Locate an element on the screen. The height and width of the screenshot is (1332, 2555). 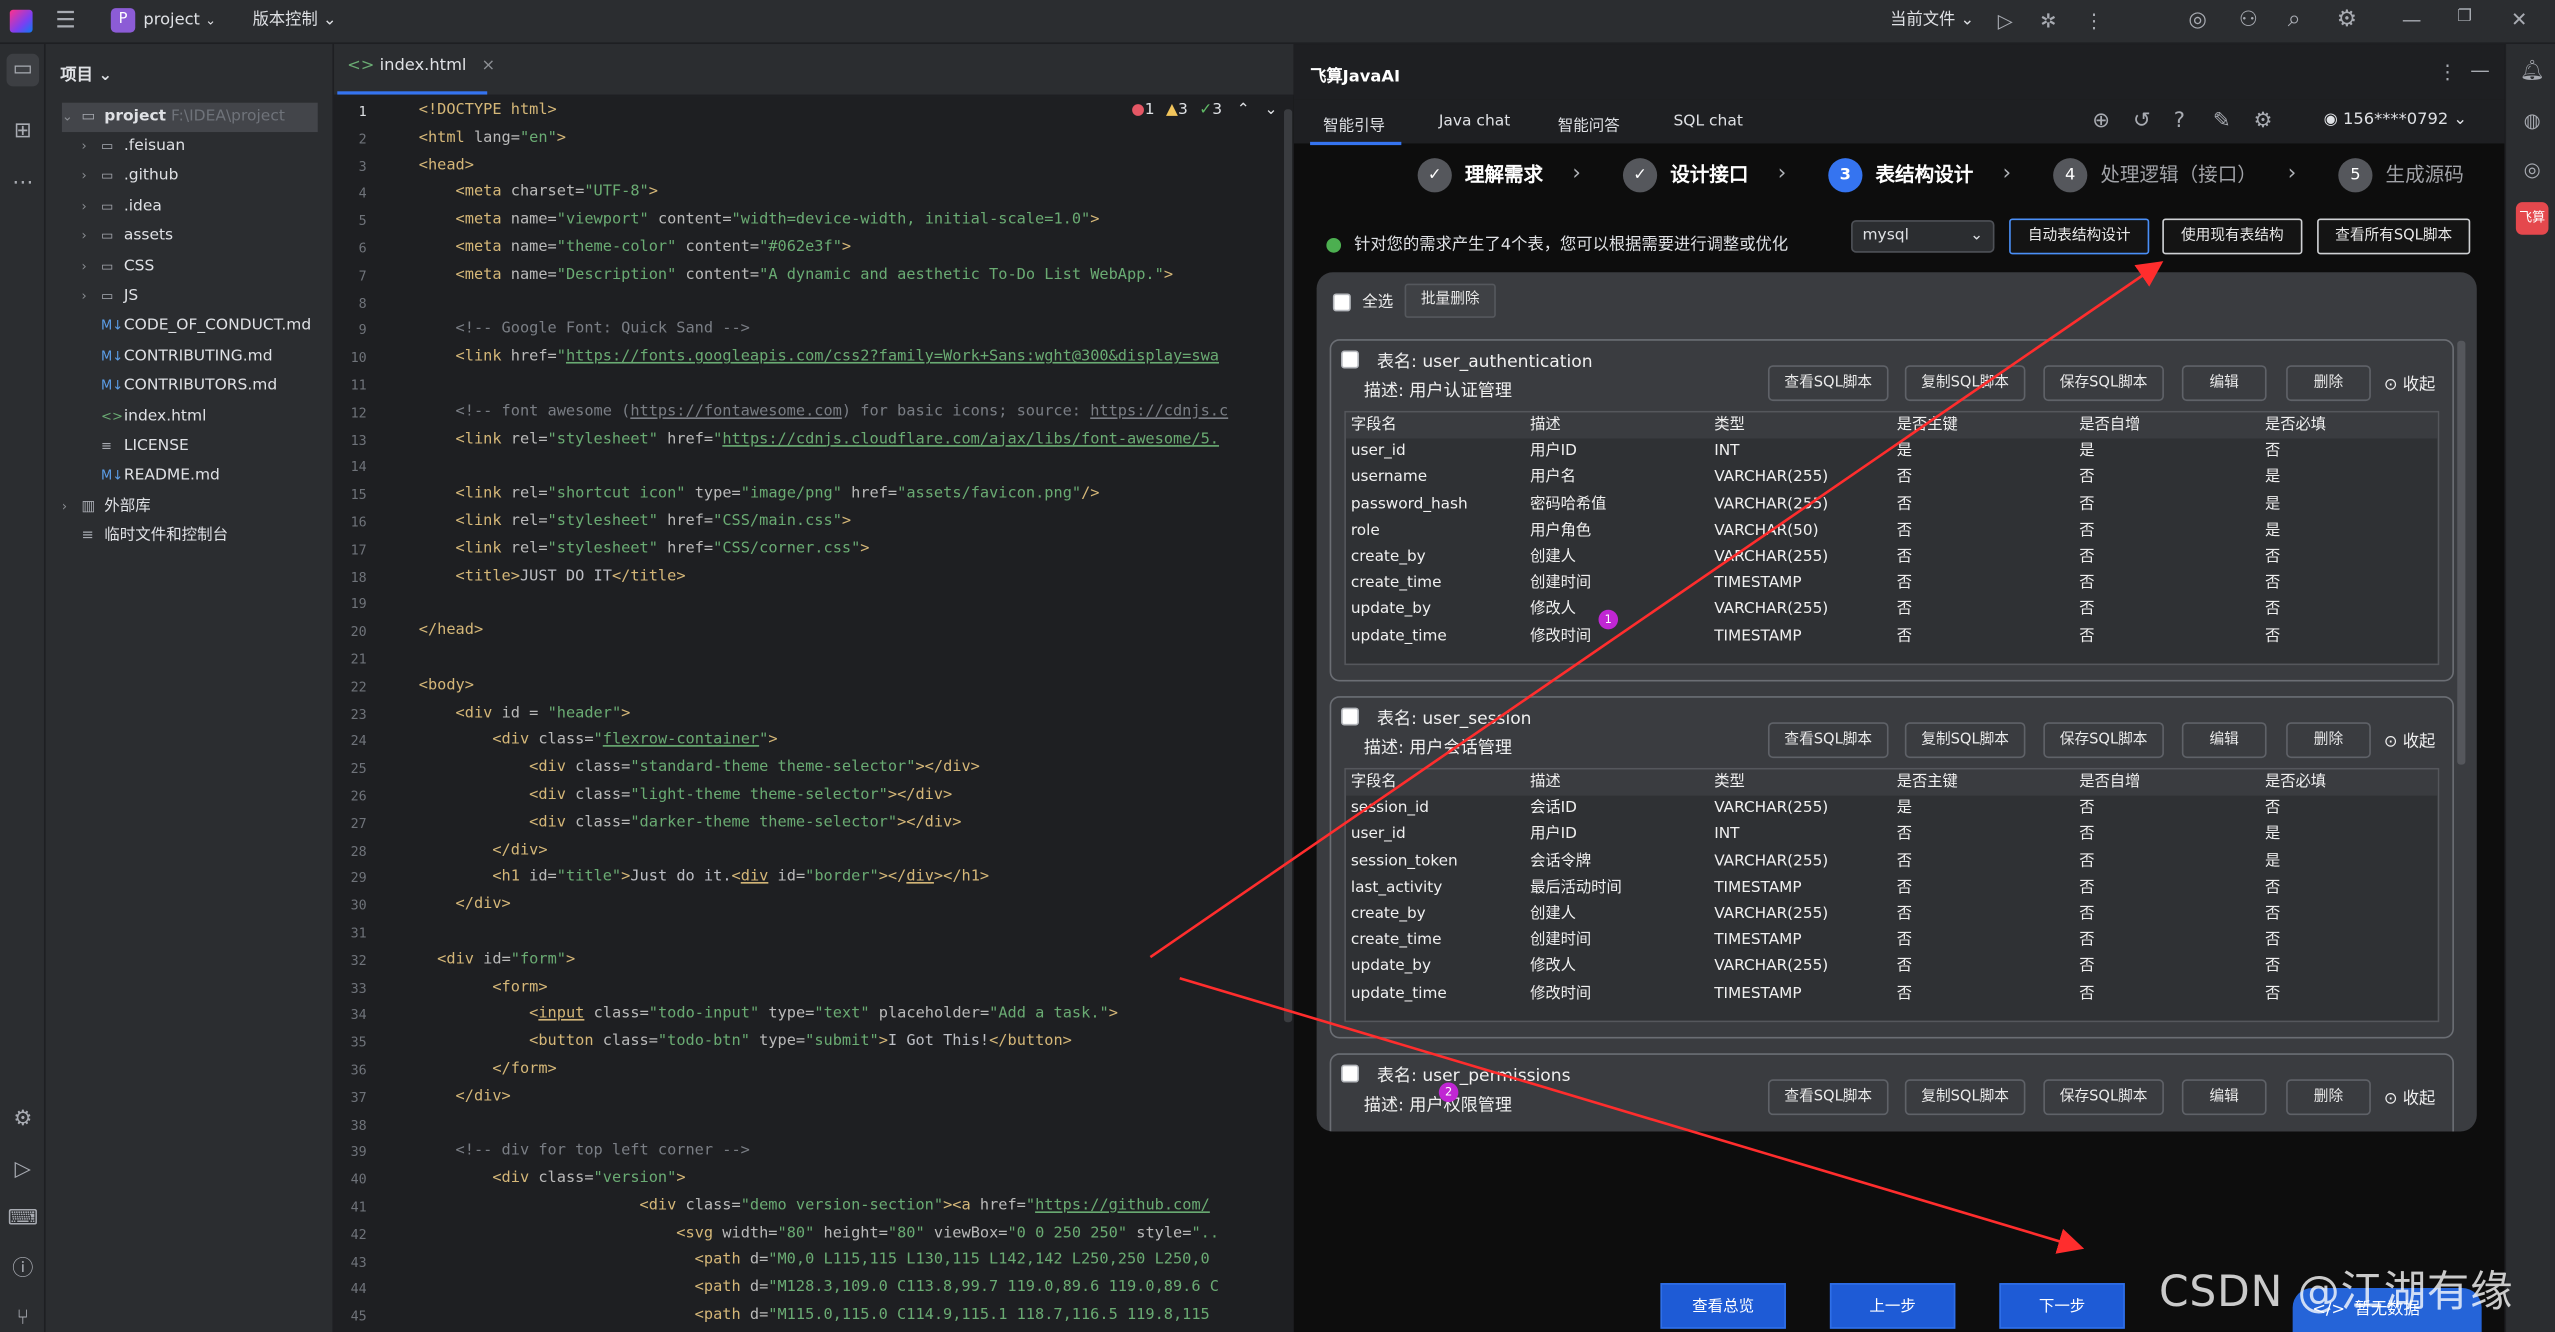
arrow-to-next-step is located at coordinates (1632, 1115).